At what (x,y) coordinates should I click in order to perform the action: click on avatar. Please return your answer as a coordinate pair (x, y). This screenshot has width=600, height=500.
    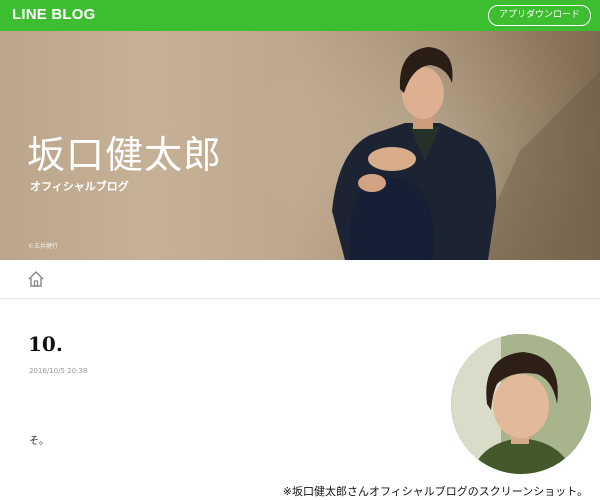
    Looking at the image, I should click on (521, 404).